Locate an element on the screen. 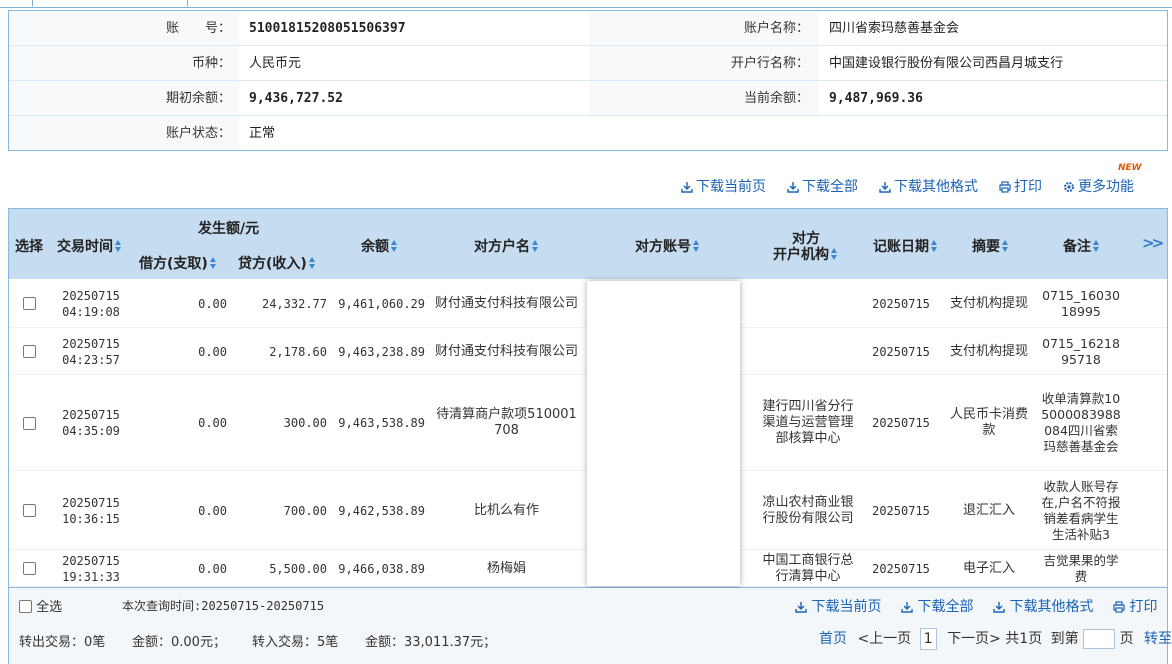 The image size is (1172, 664). header-counterparty-name: 对方户名 is located at coordinates (506, 246).